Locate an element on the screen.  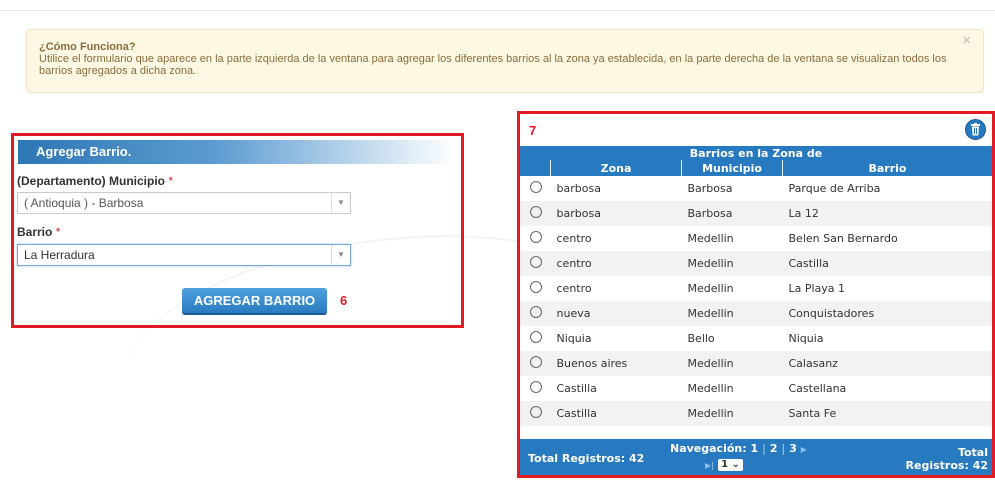
annotation-marker-7: 7 is located at coordinates (533, 130).